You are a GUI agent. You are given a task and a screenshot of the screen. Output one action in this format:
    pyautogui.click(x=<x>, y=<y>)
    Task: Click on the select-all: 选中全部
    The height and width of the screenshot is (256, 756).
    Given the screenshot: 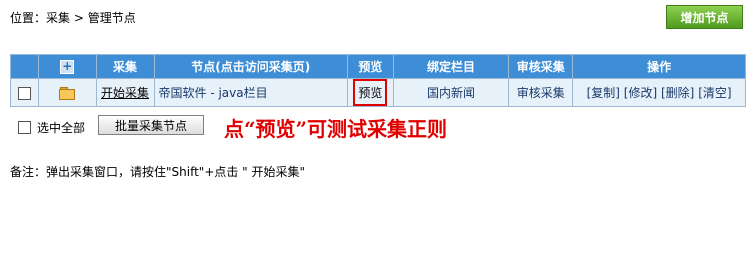 What is the action you would take?
    pyautogui.click(x=51, y=127)
    